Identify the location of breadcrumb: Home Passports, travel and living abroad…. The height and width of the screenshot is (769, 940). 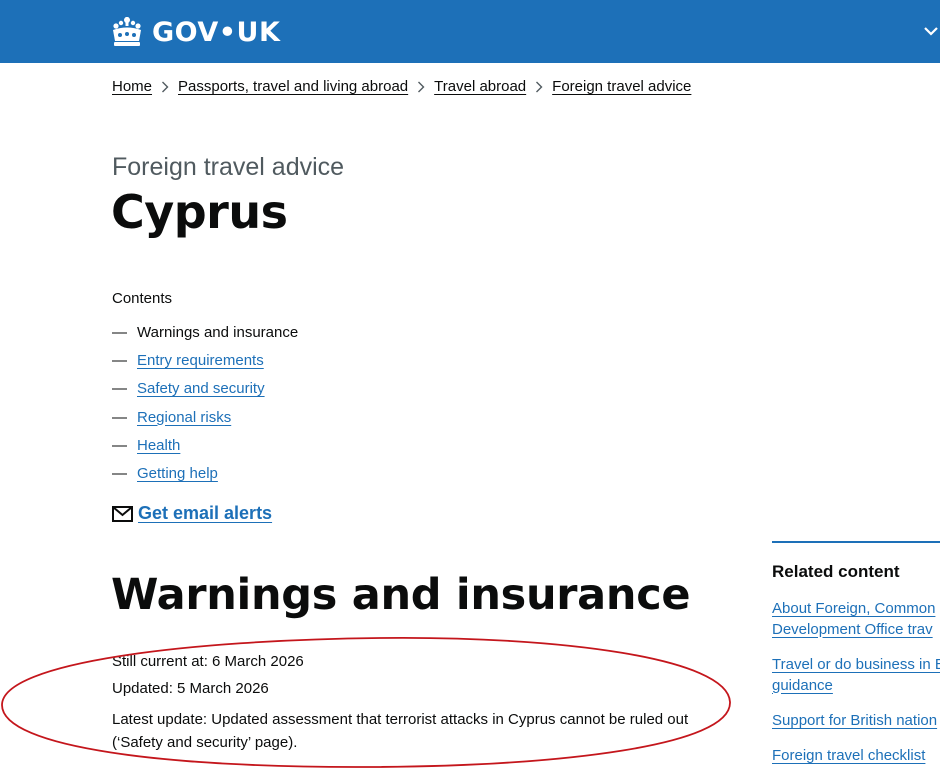
(401, 86).